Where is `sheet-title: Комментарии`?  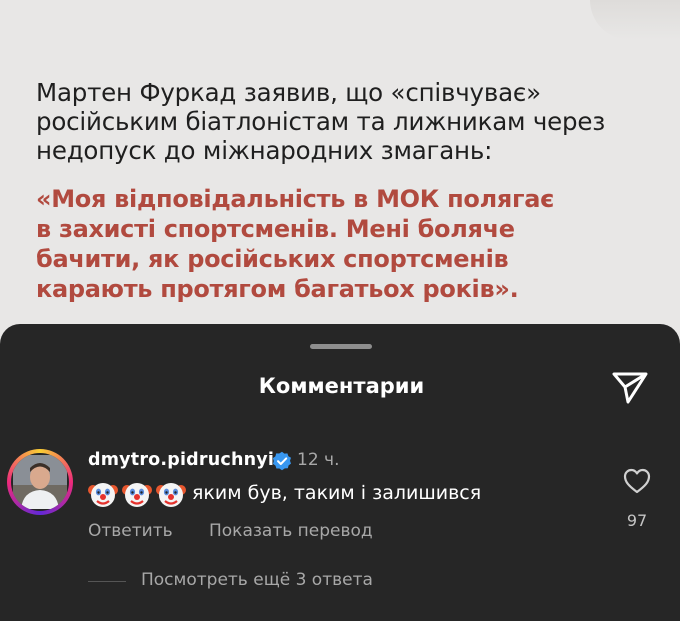
sheet-title: Комментарии is located at coordinates (341, 386).